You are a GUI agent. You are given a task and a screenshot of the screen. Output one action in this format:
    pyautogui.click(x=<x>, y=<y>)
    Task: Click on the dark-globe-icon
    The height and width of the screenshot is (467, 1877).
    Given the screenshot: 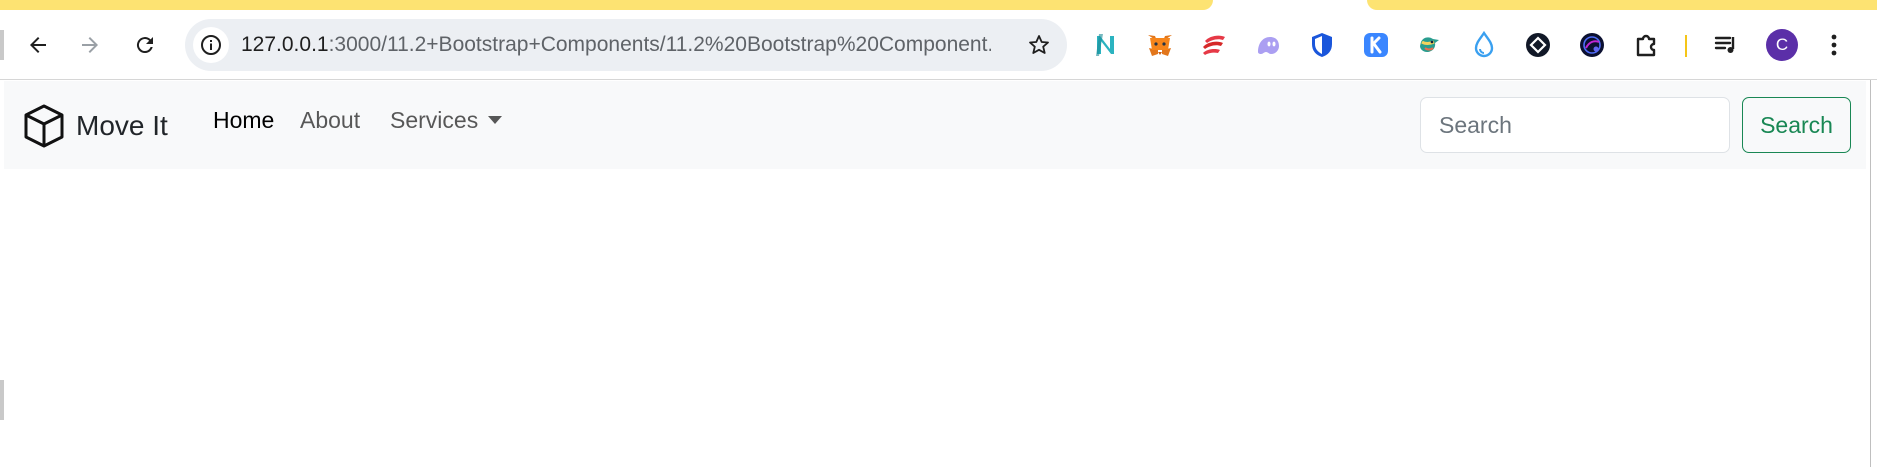 What is the action you would take?
    pyautogui.click(x=1592, y=45)
    